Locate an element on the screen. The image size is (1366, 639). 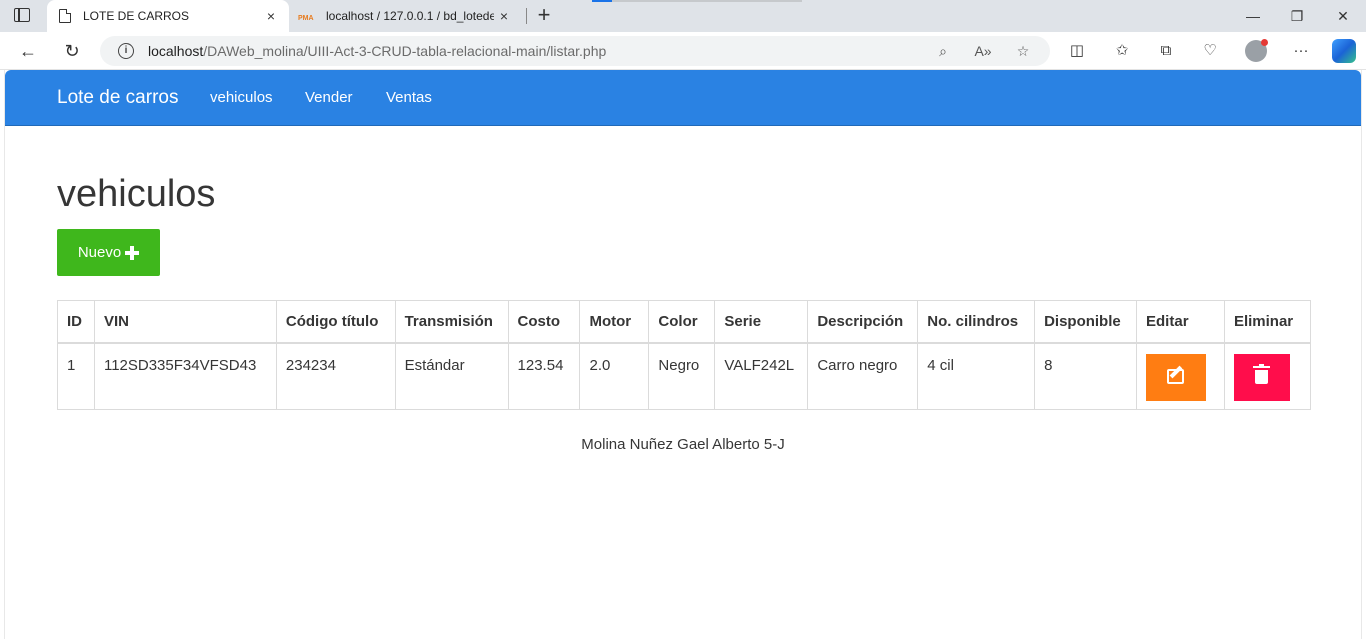
header-id: ID is located at coordinates (76, 322).